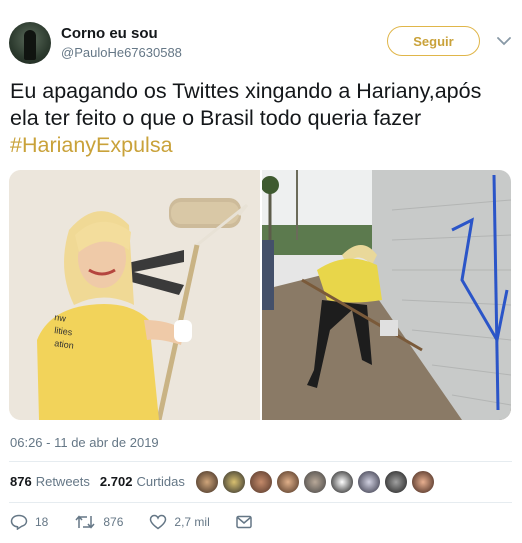 The image size is (522, 543). I want to click on profile-avatar, so click(30, 43).